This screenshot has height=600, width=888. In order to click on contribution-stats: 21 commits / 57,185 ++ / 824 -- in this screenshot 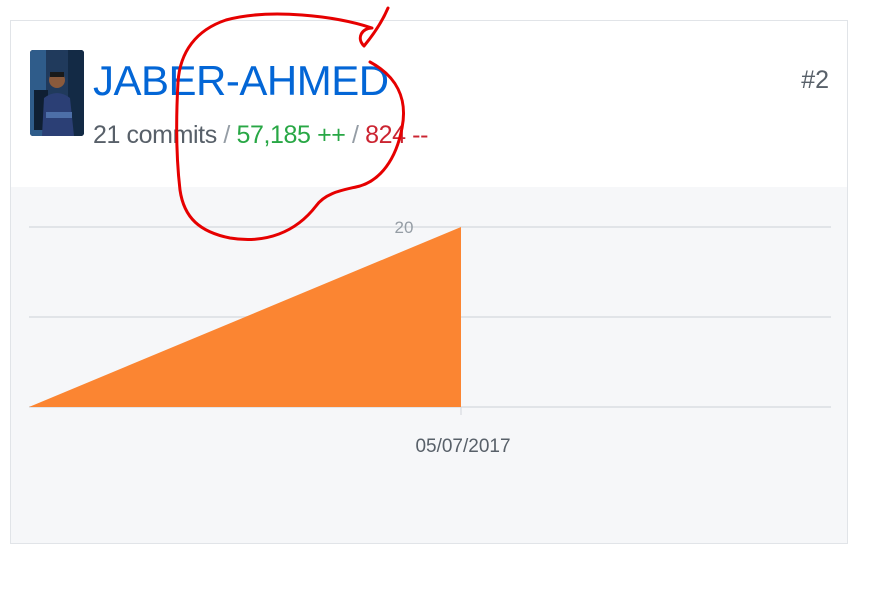, I will do `click(260, 135)`.